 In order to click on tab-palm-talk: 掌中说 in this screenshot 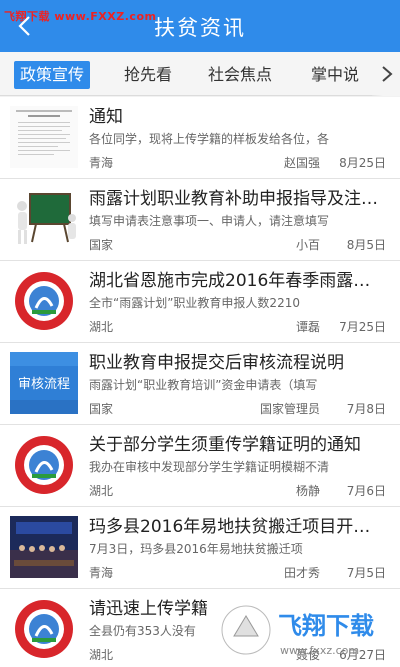, I will do `click(335, 75)`.